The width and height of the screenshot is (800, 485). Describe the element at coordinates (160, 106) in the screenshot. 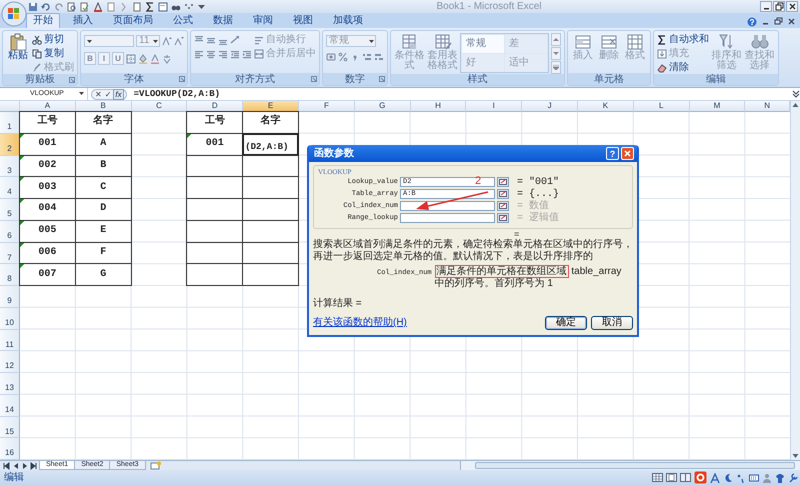

I see `column-header: C` at that location.